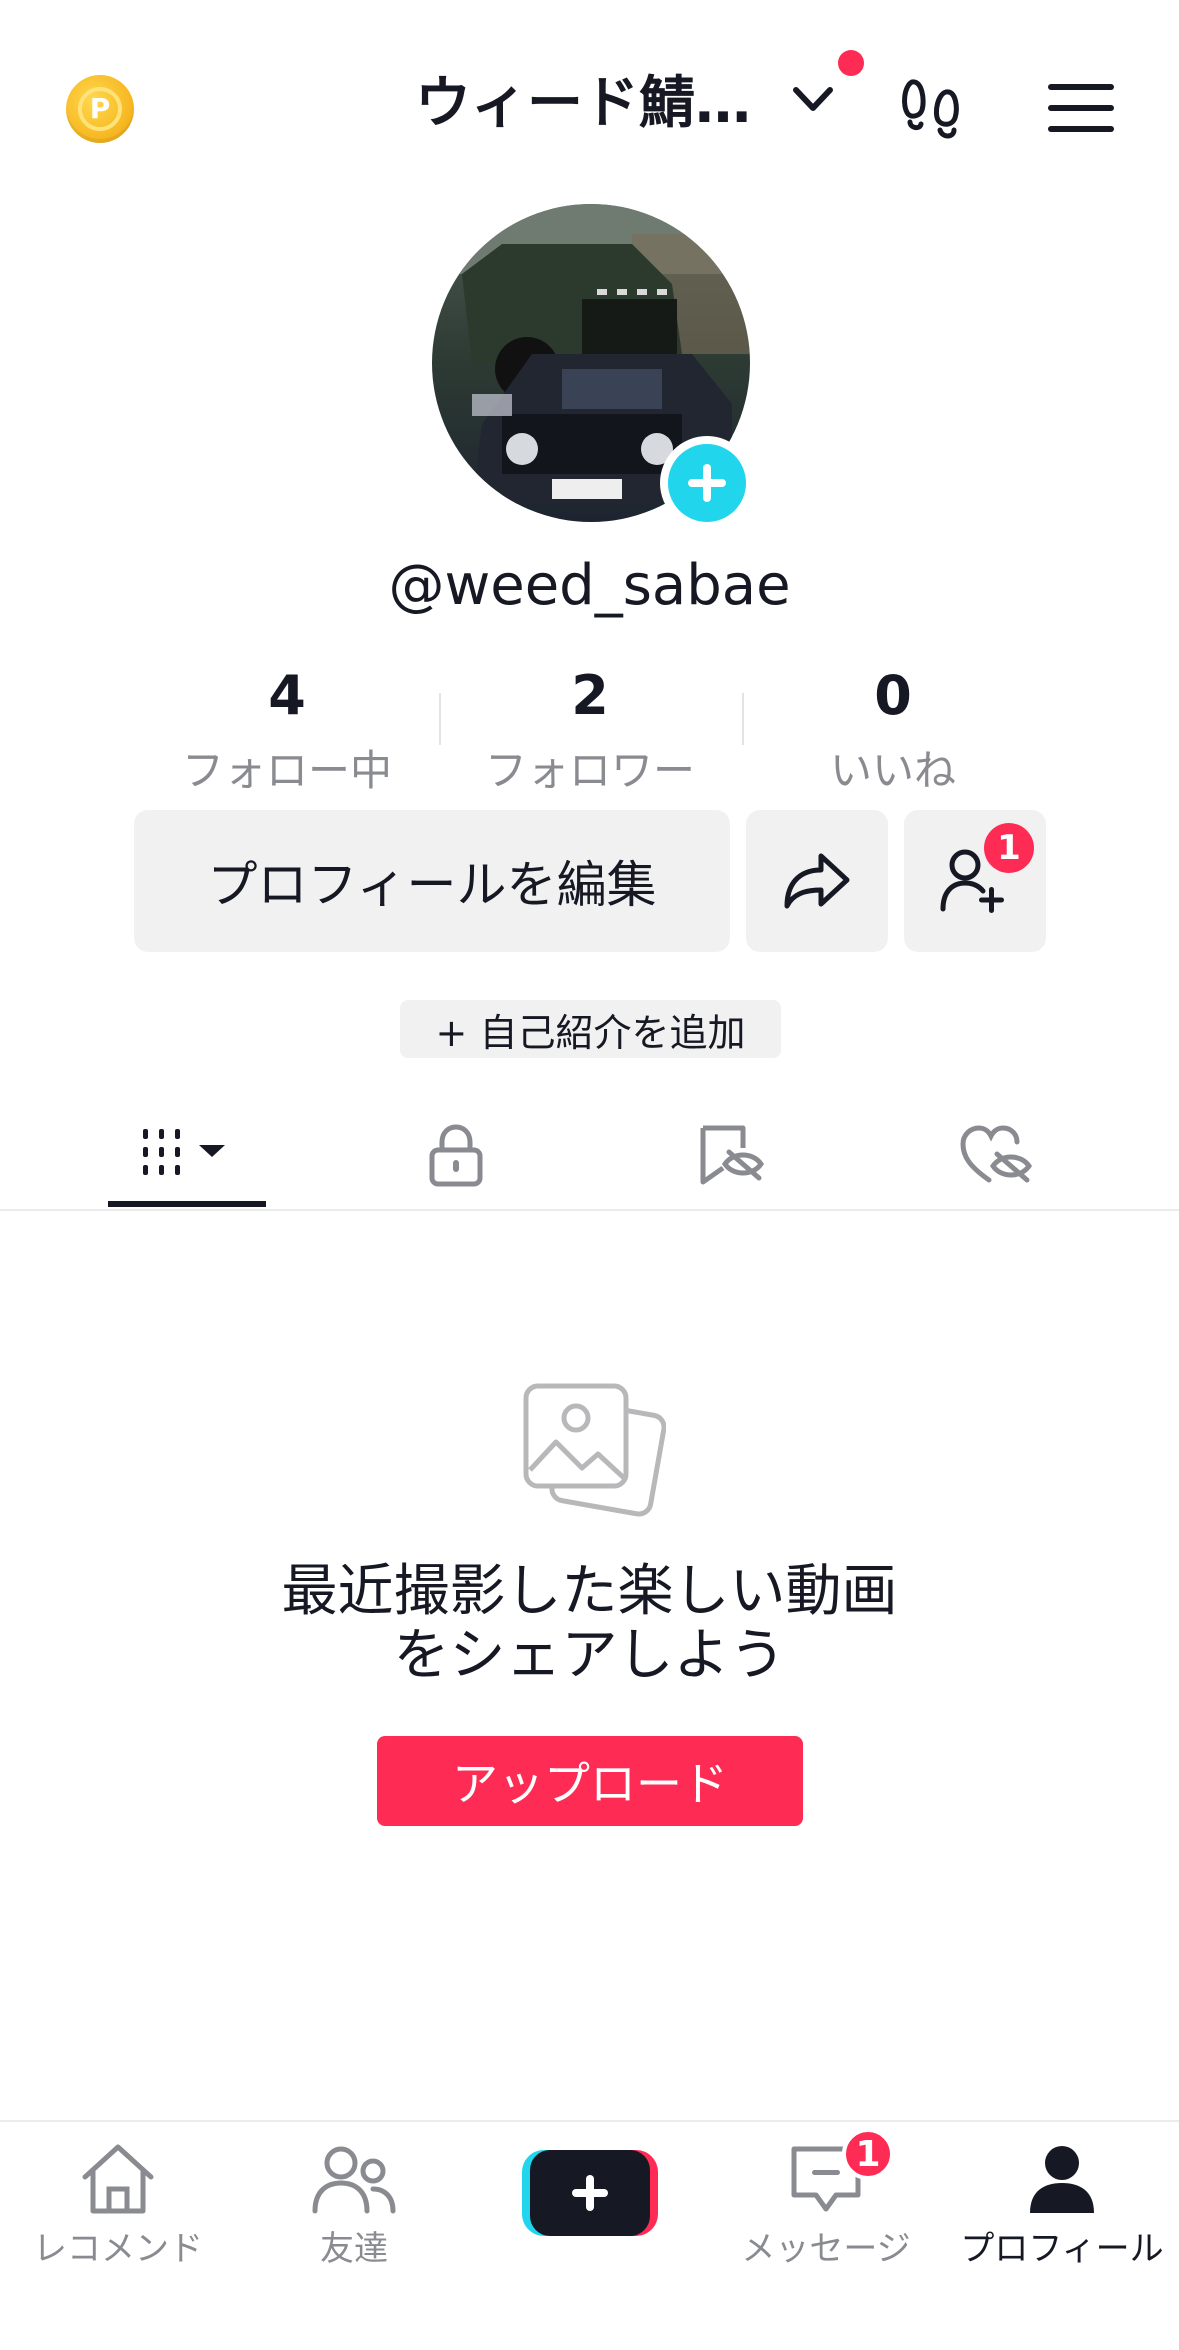 The height and width of the screenshot is (2350, 1179). I want to click on stat-likes-label: いいね, so click(892, 770).